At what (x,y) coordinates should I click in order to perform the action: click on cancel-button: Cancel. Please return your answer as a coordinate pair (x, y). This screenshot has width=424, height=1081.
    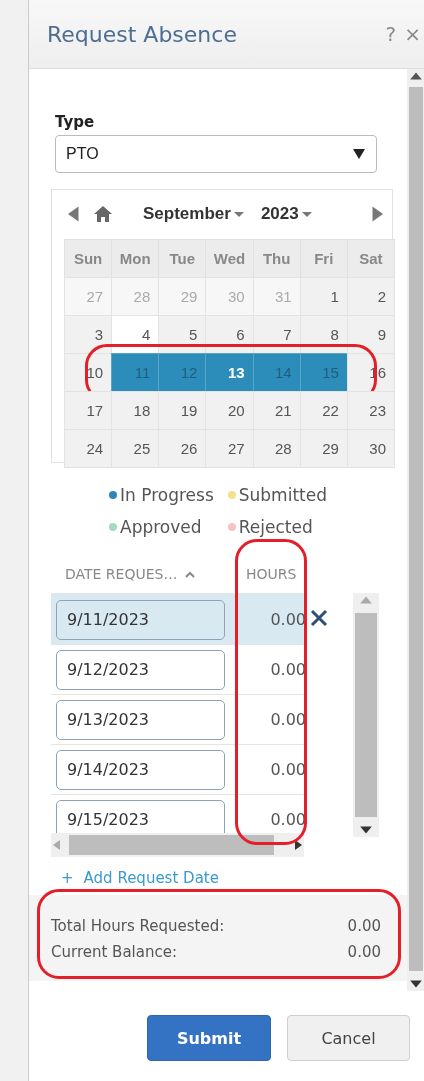
    Looking at the image, I should click on (348, 1038).